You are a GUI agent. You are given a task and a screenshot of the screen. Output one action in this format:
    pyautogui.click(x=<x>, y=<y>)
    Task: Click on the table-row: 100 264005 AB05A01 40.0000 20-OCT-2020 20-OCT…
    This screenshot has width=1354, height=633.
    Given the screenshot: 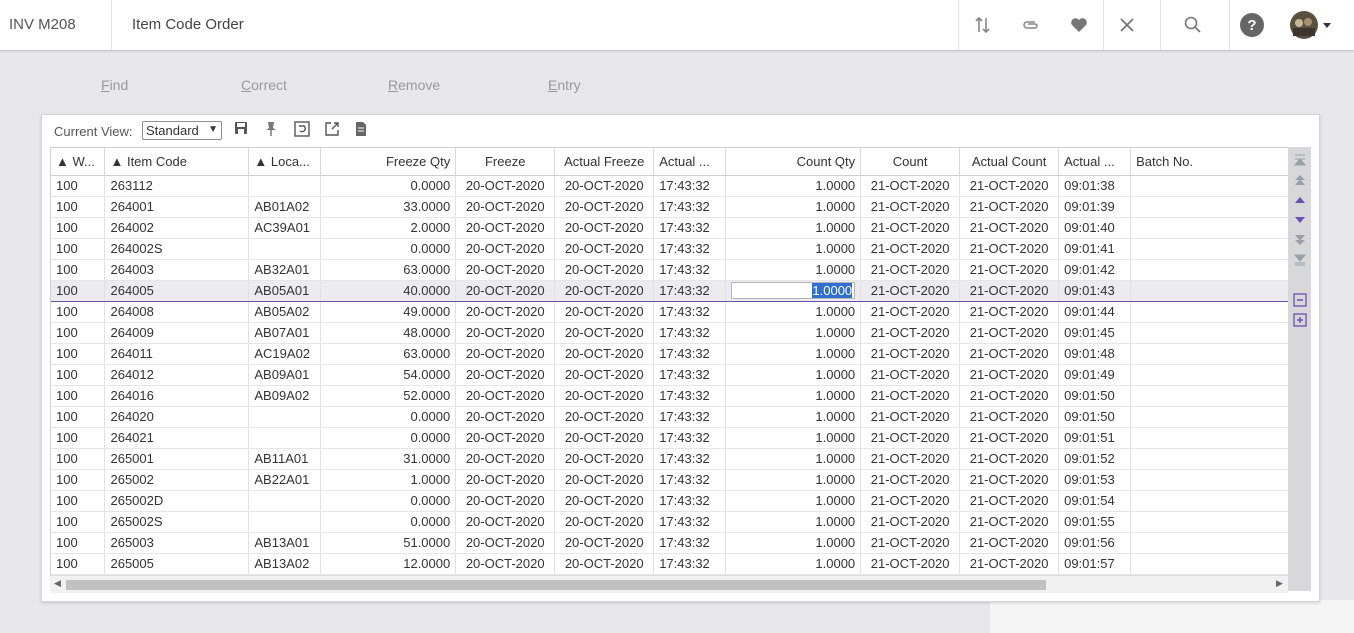 What is the action you would take?
    pyautogui.click(x=670, y=290)
    